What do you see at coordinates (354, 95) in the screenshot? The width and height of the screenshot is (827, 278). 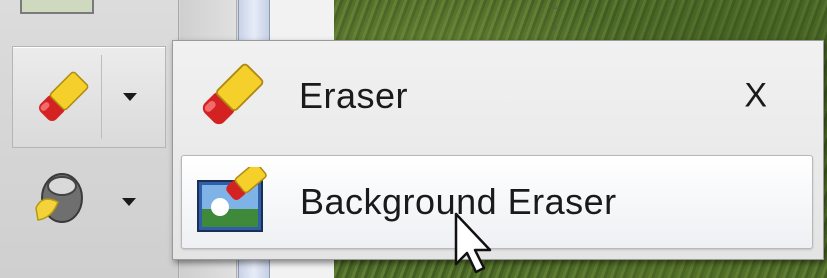 I see `menu-item-label: Eraser` at bounding box center [354, 95].